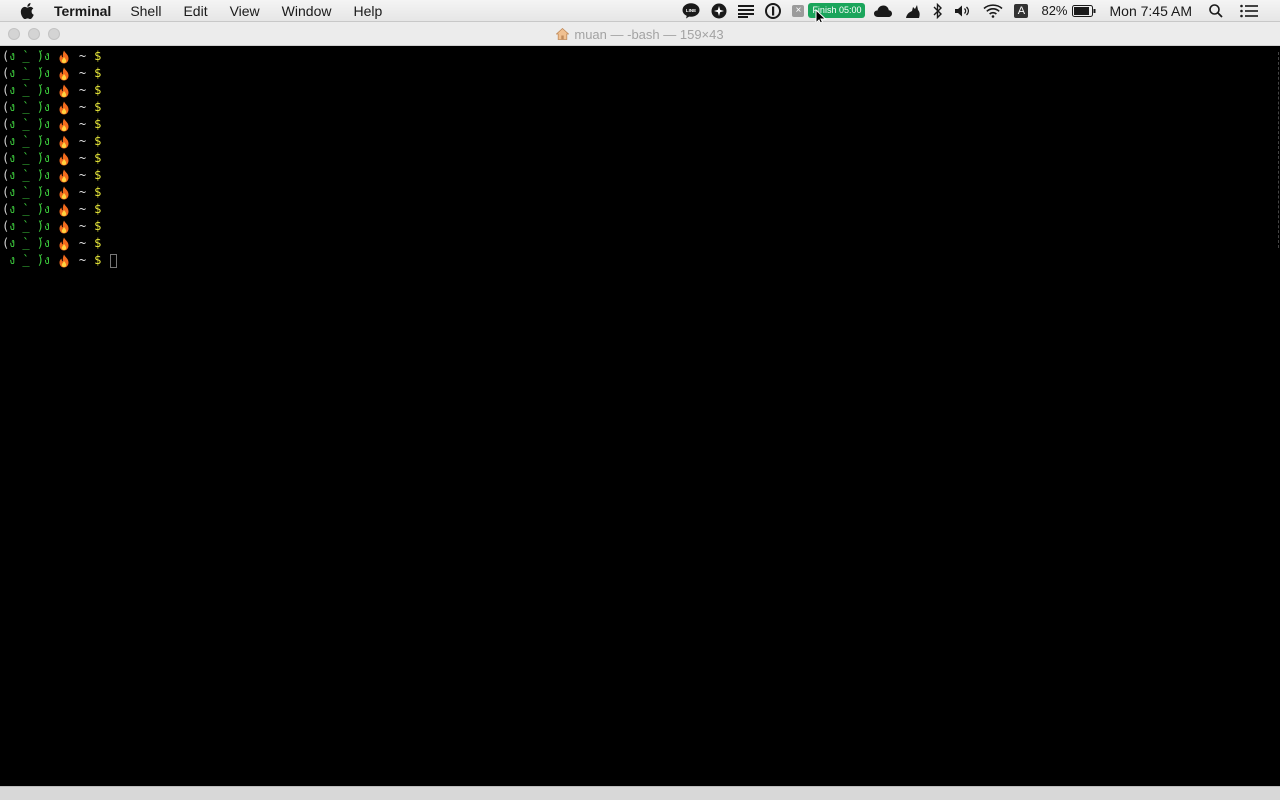  I want to click on spotlight-search-icon, so click(1216, 11).